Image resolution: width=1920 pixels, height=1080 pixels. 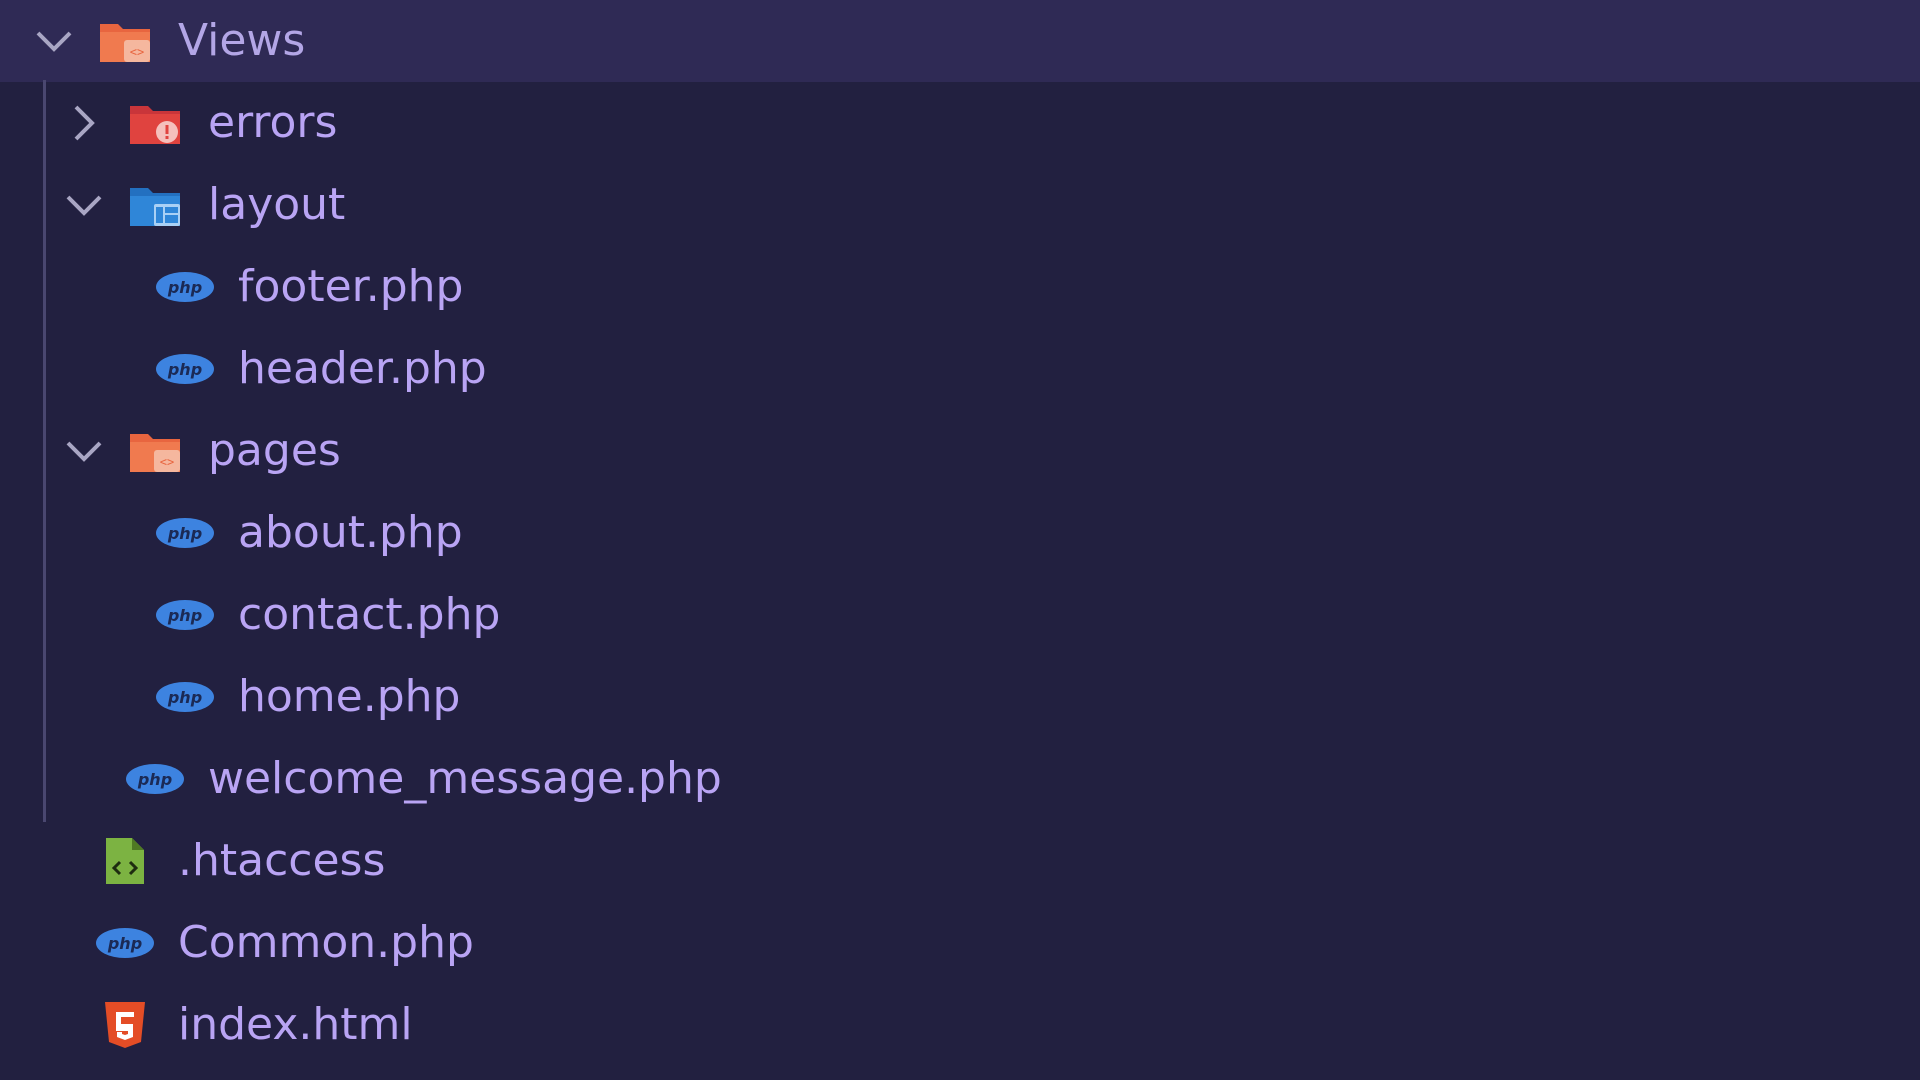 I want to click on tree-item-contact-php: php contact.php, so click(x=960, y=615).